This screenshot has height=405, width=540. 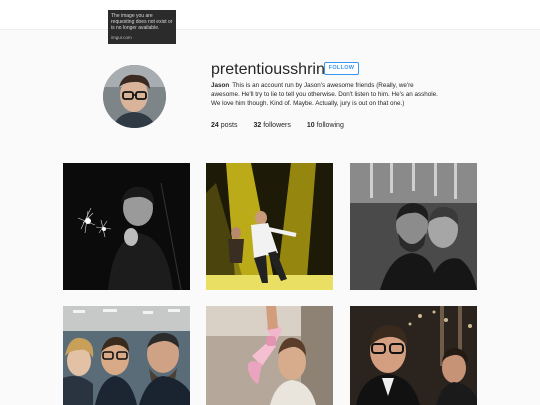 I want to click on profile-avatar, so click(x=134, y=96).